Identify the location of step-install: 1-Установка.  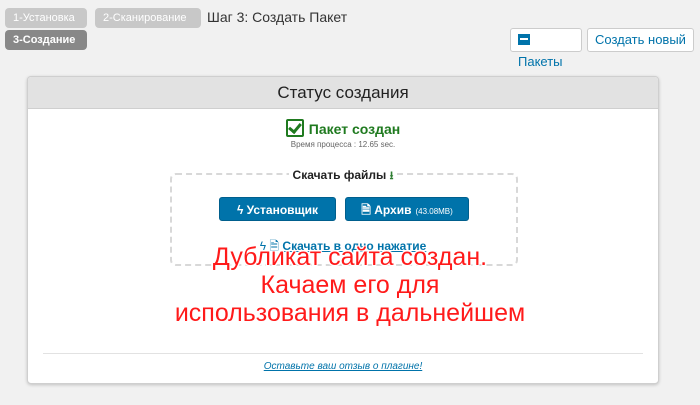
(46, 18).